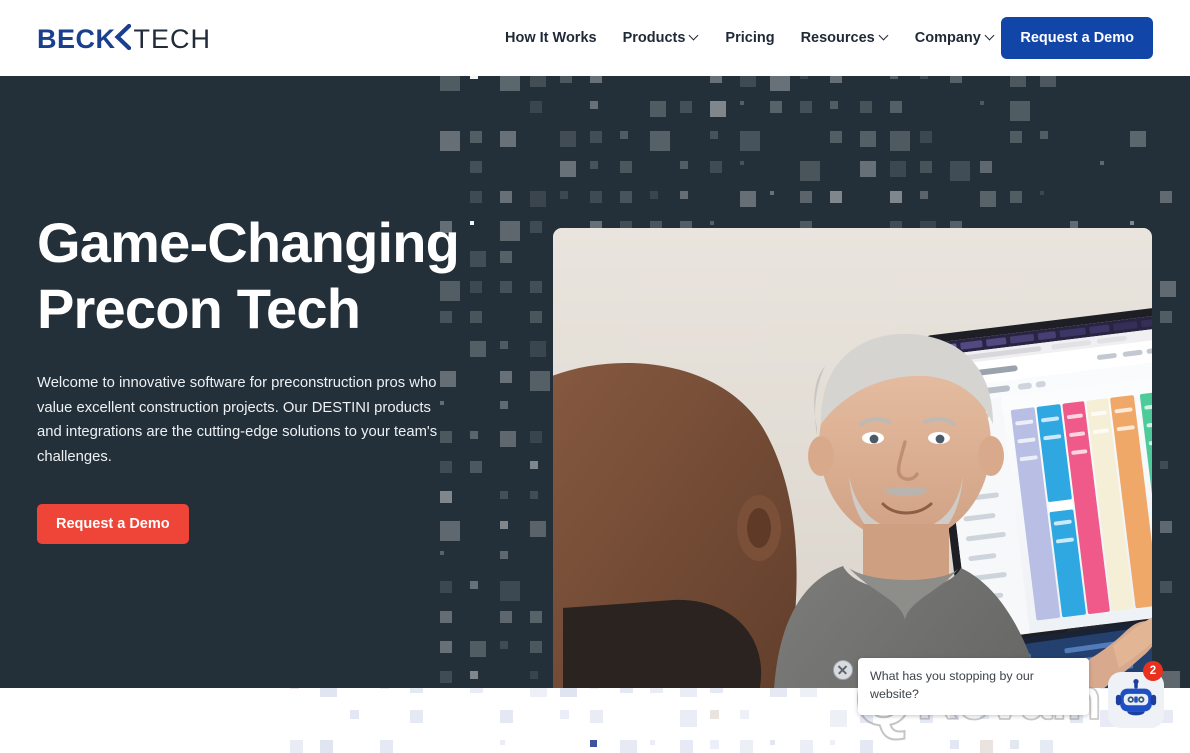 The width and height of the screenshot is (1190, 753). Describe the element at coordinates (257, 275) in the screenshot. I see `hero-title: Game-Changing Precon Tech` at that location.